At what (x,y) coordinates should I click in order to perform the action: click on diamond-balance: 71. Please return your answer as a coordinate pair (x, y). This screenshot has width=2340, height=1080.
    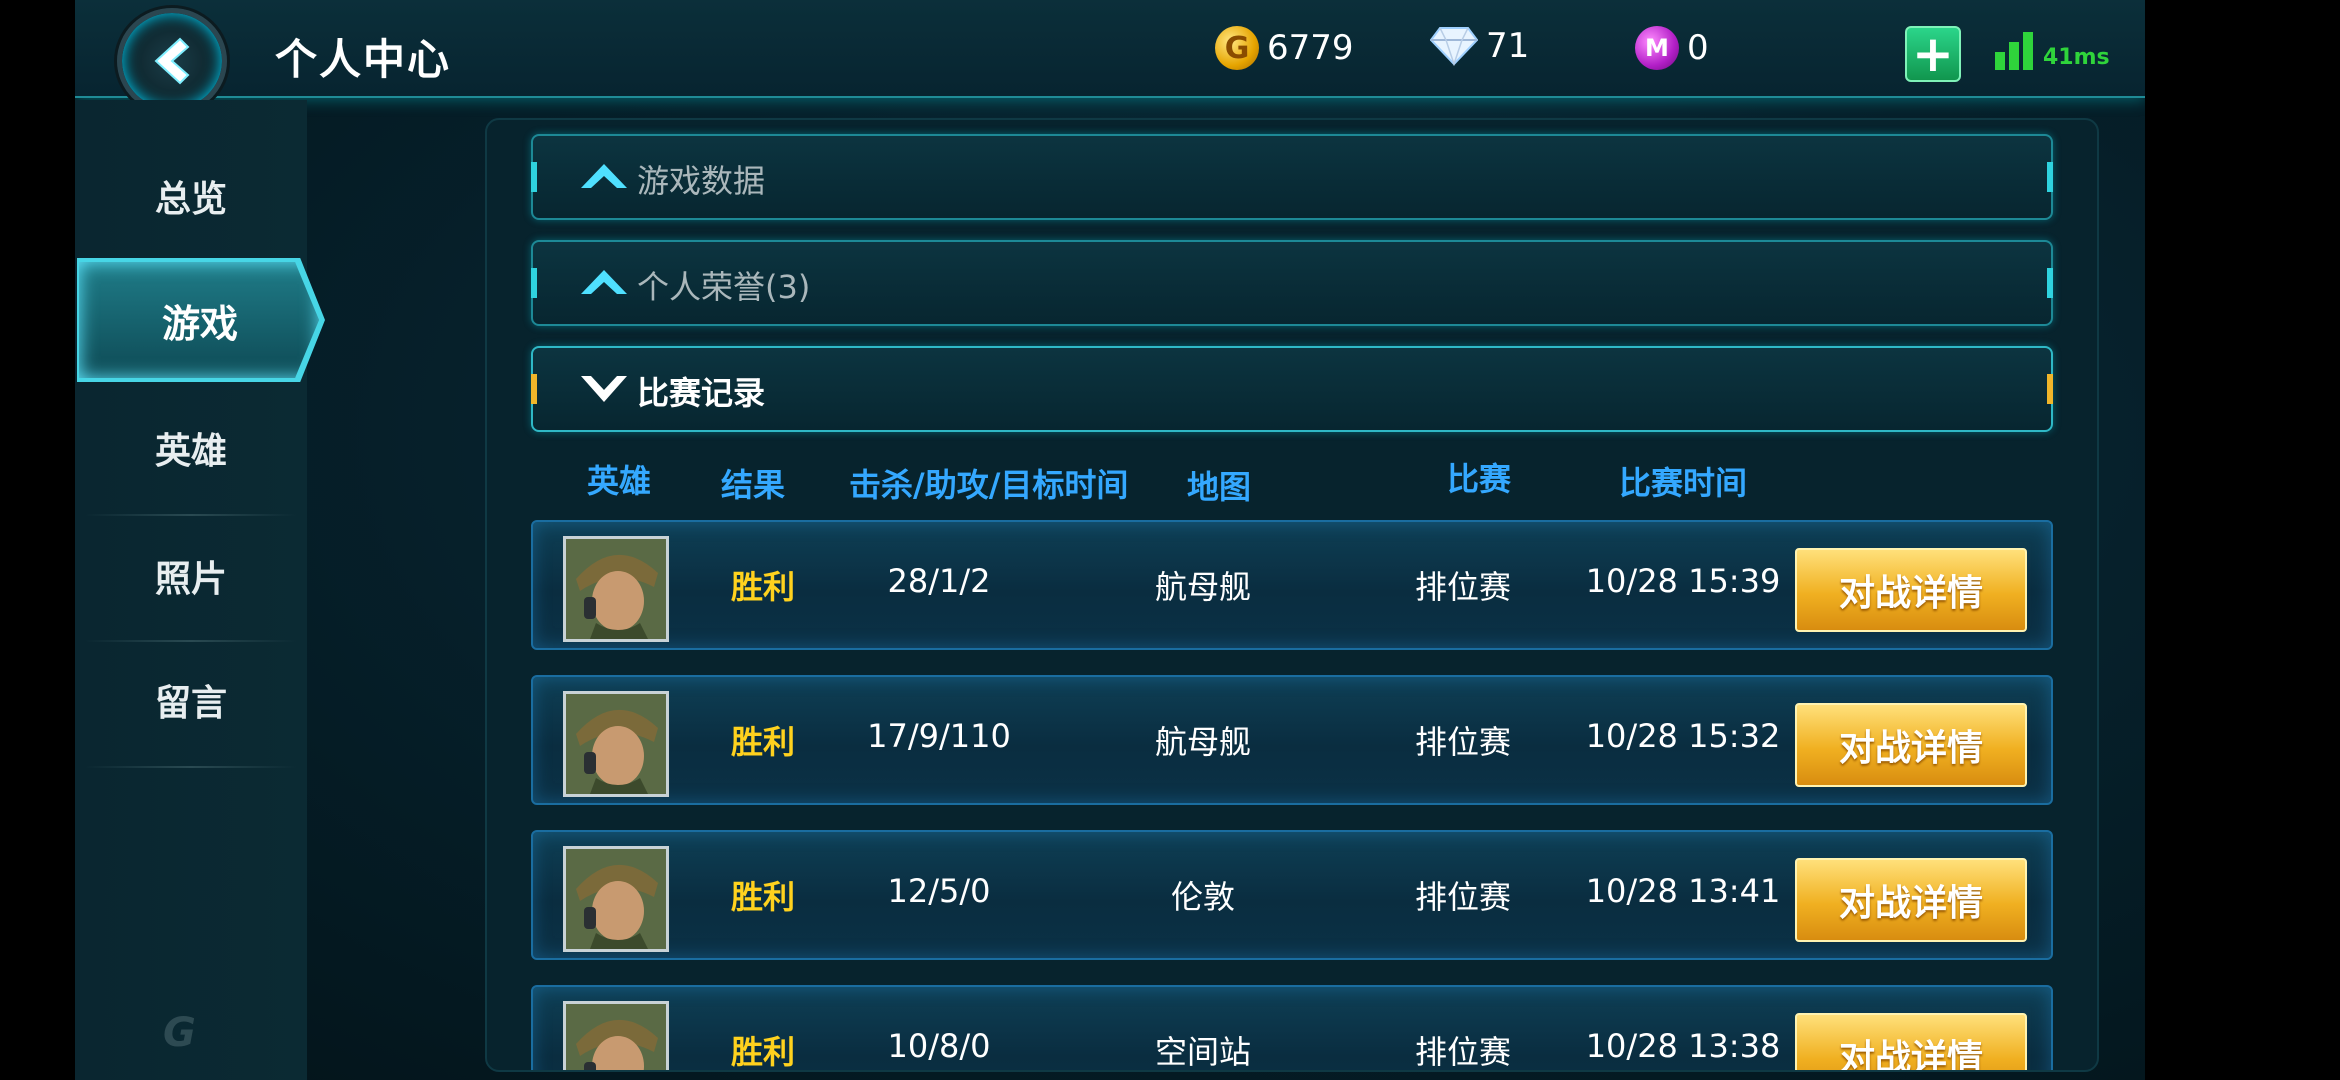
    Looking at the image, I should click on (1479, 46).